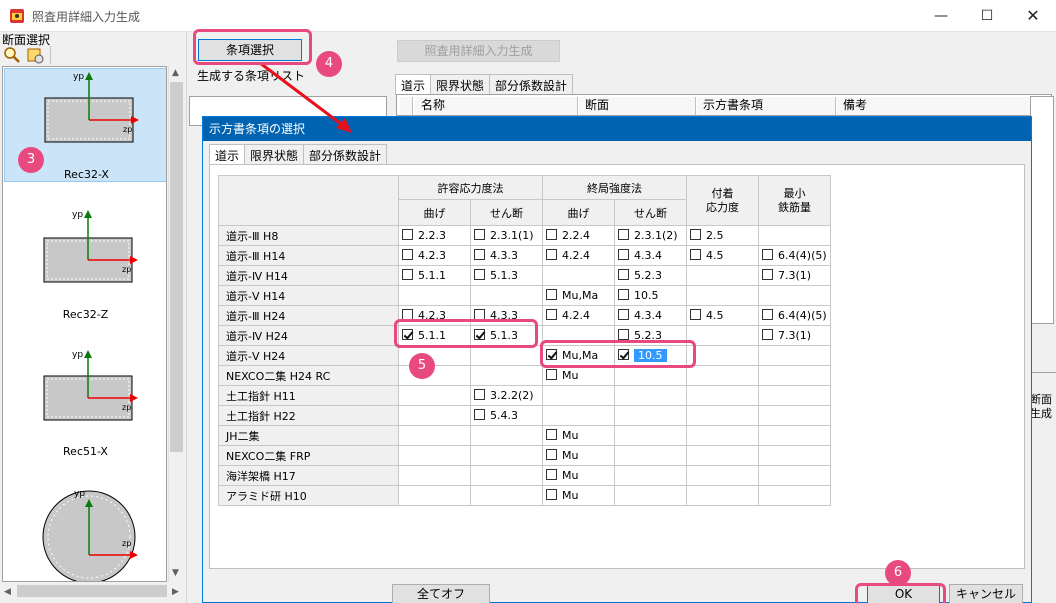 This screenshot has width=1056, height=603. What do you see at coordinates (305, 97) in the screenshot?
I see `annotation-arrow` at bounding box center [305, 97].